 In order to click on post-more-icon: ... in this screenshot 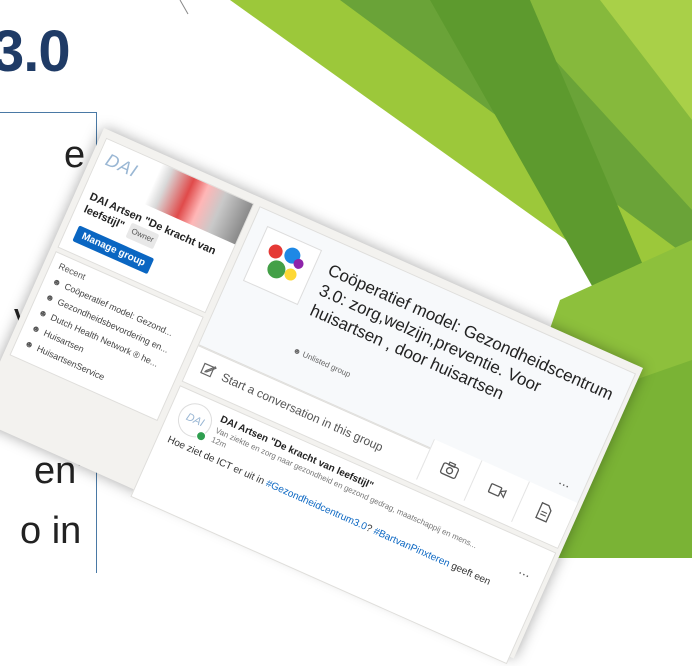, I will do `click(525, 570)`.